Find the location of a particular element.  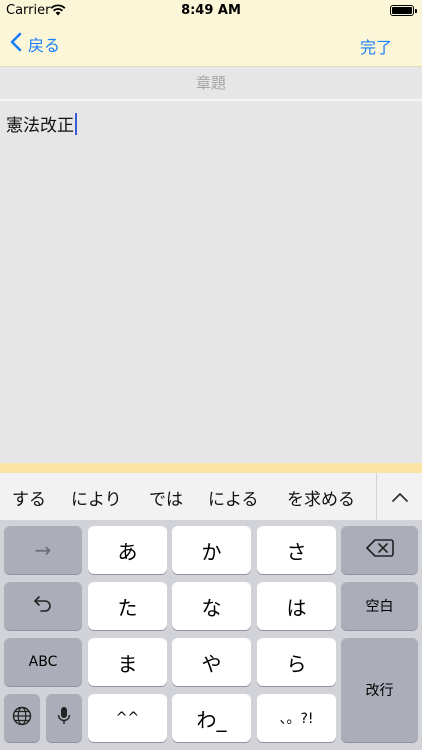

suggestion-item: により is located at coordinates (96, 497).